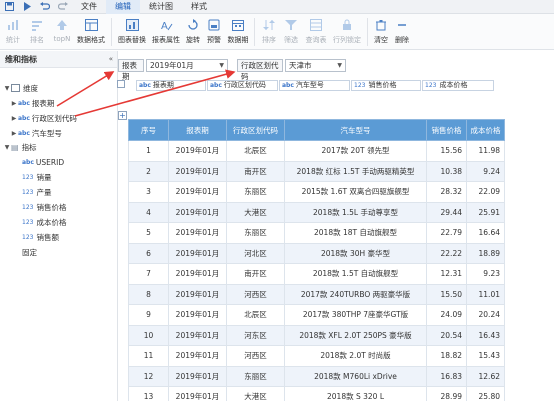 This screenshot has width=554, height=401. I want to click on table-cell: 22.79, so click(446, 233).